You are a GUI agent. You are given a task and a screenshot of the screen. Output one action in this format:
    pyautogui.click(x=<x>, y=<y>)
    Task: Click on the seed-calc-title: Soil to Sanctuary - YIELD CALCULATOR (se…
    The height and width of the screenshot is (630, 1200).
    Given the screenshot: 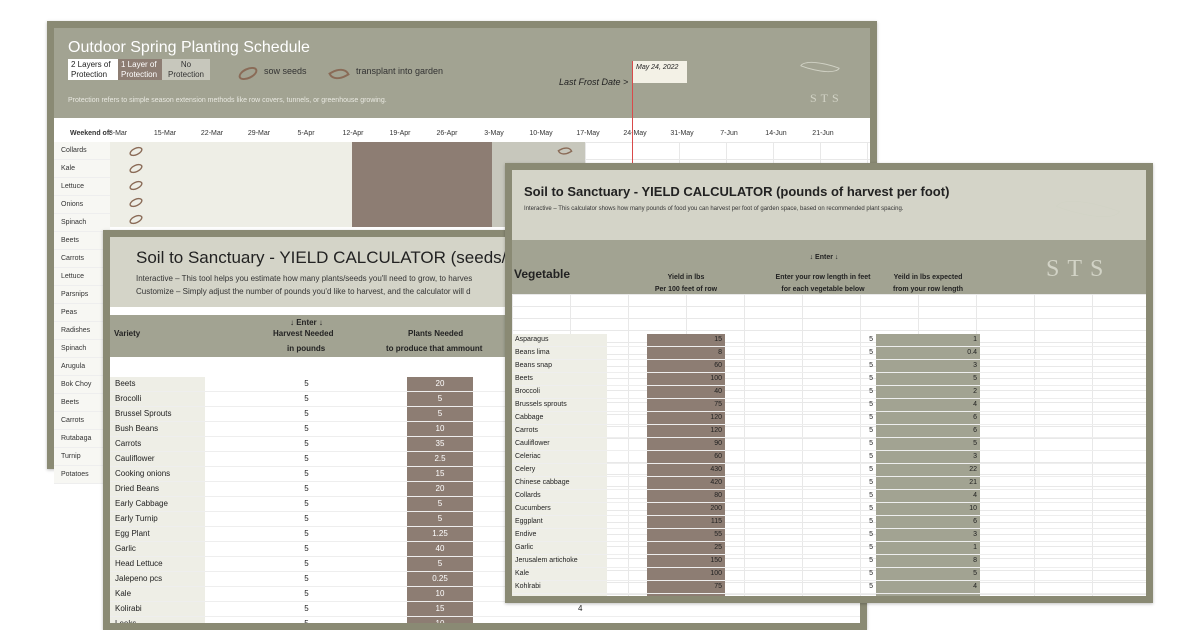 What is the action you would take?
    pyautogui.click(x=333, y=257)
    